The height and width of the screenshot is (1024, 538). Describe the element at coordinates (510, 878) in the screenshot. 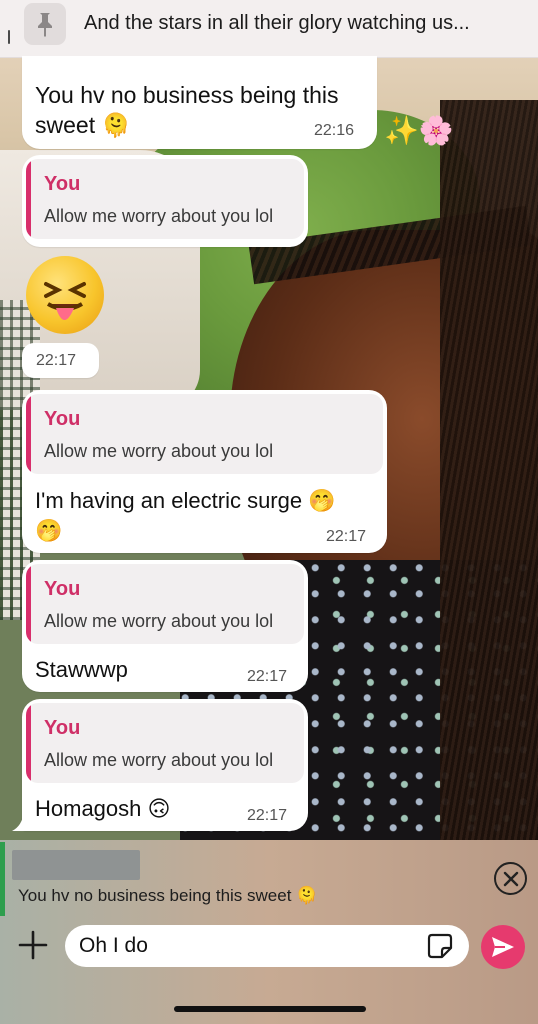

I see `close-icon` at that location.